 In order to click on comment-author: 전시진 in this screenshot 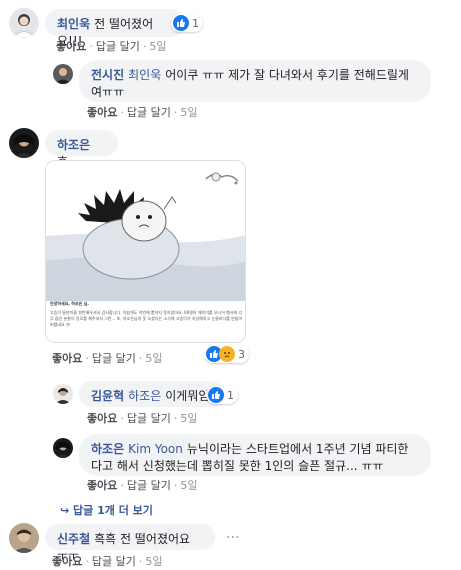, I will do `click(107, 75)`.